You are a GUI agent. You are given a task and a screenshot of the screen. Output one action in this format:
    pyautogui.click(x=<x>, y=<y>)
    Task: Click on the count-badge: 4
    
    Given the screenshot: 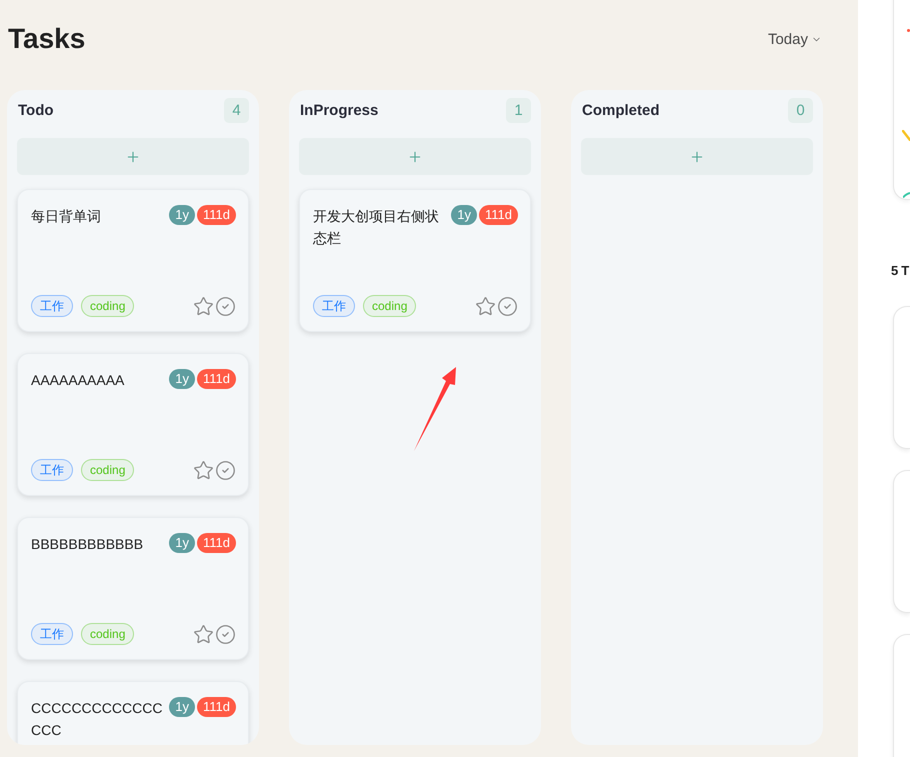 What is the action you would take?
    pyautogui.click(x=236, y=110)
    